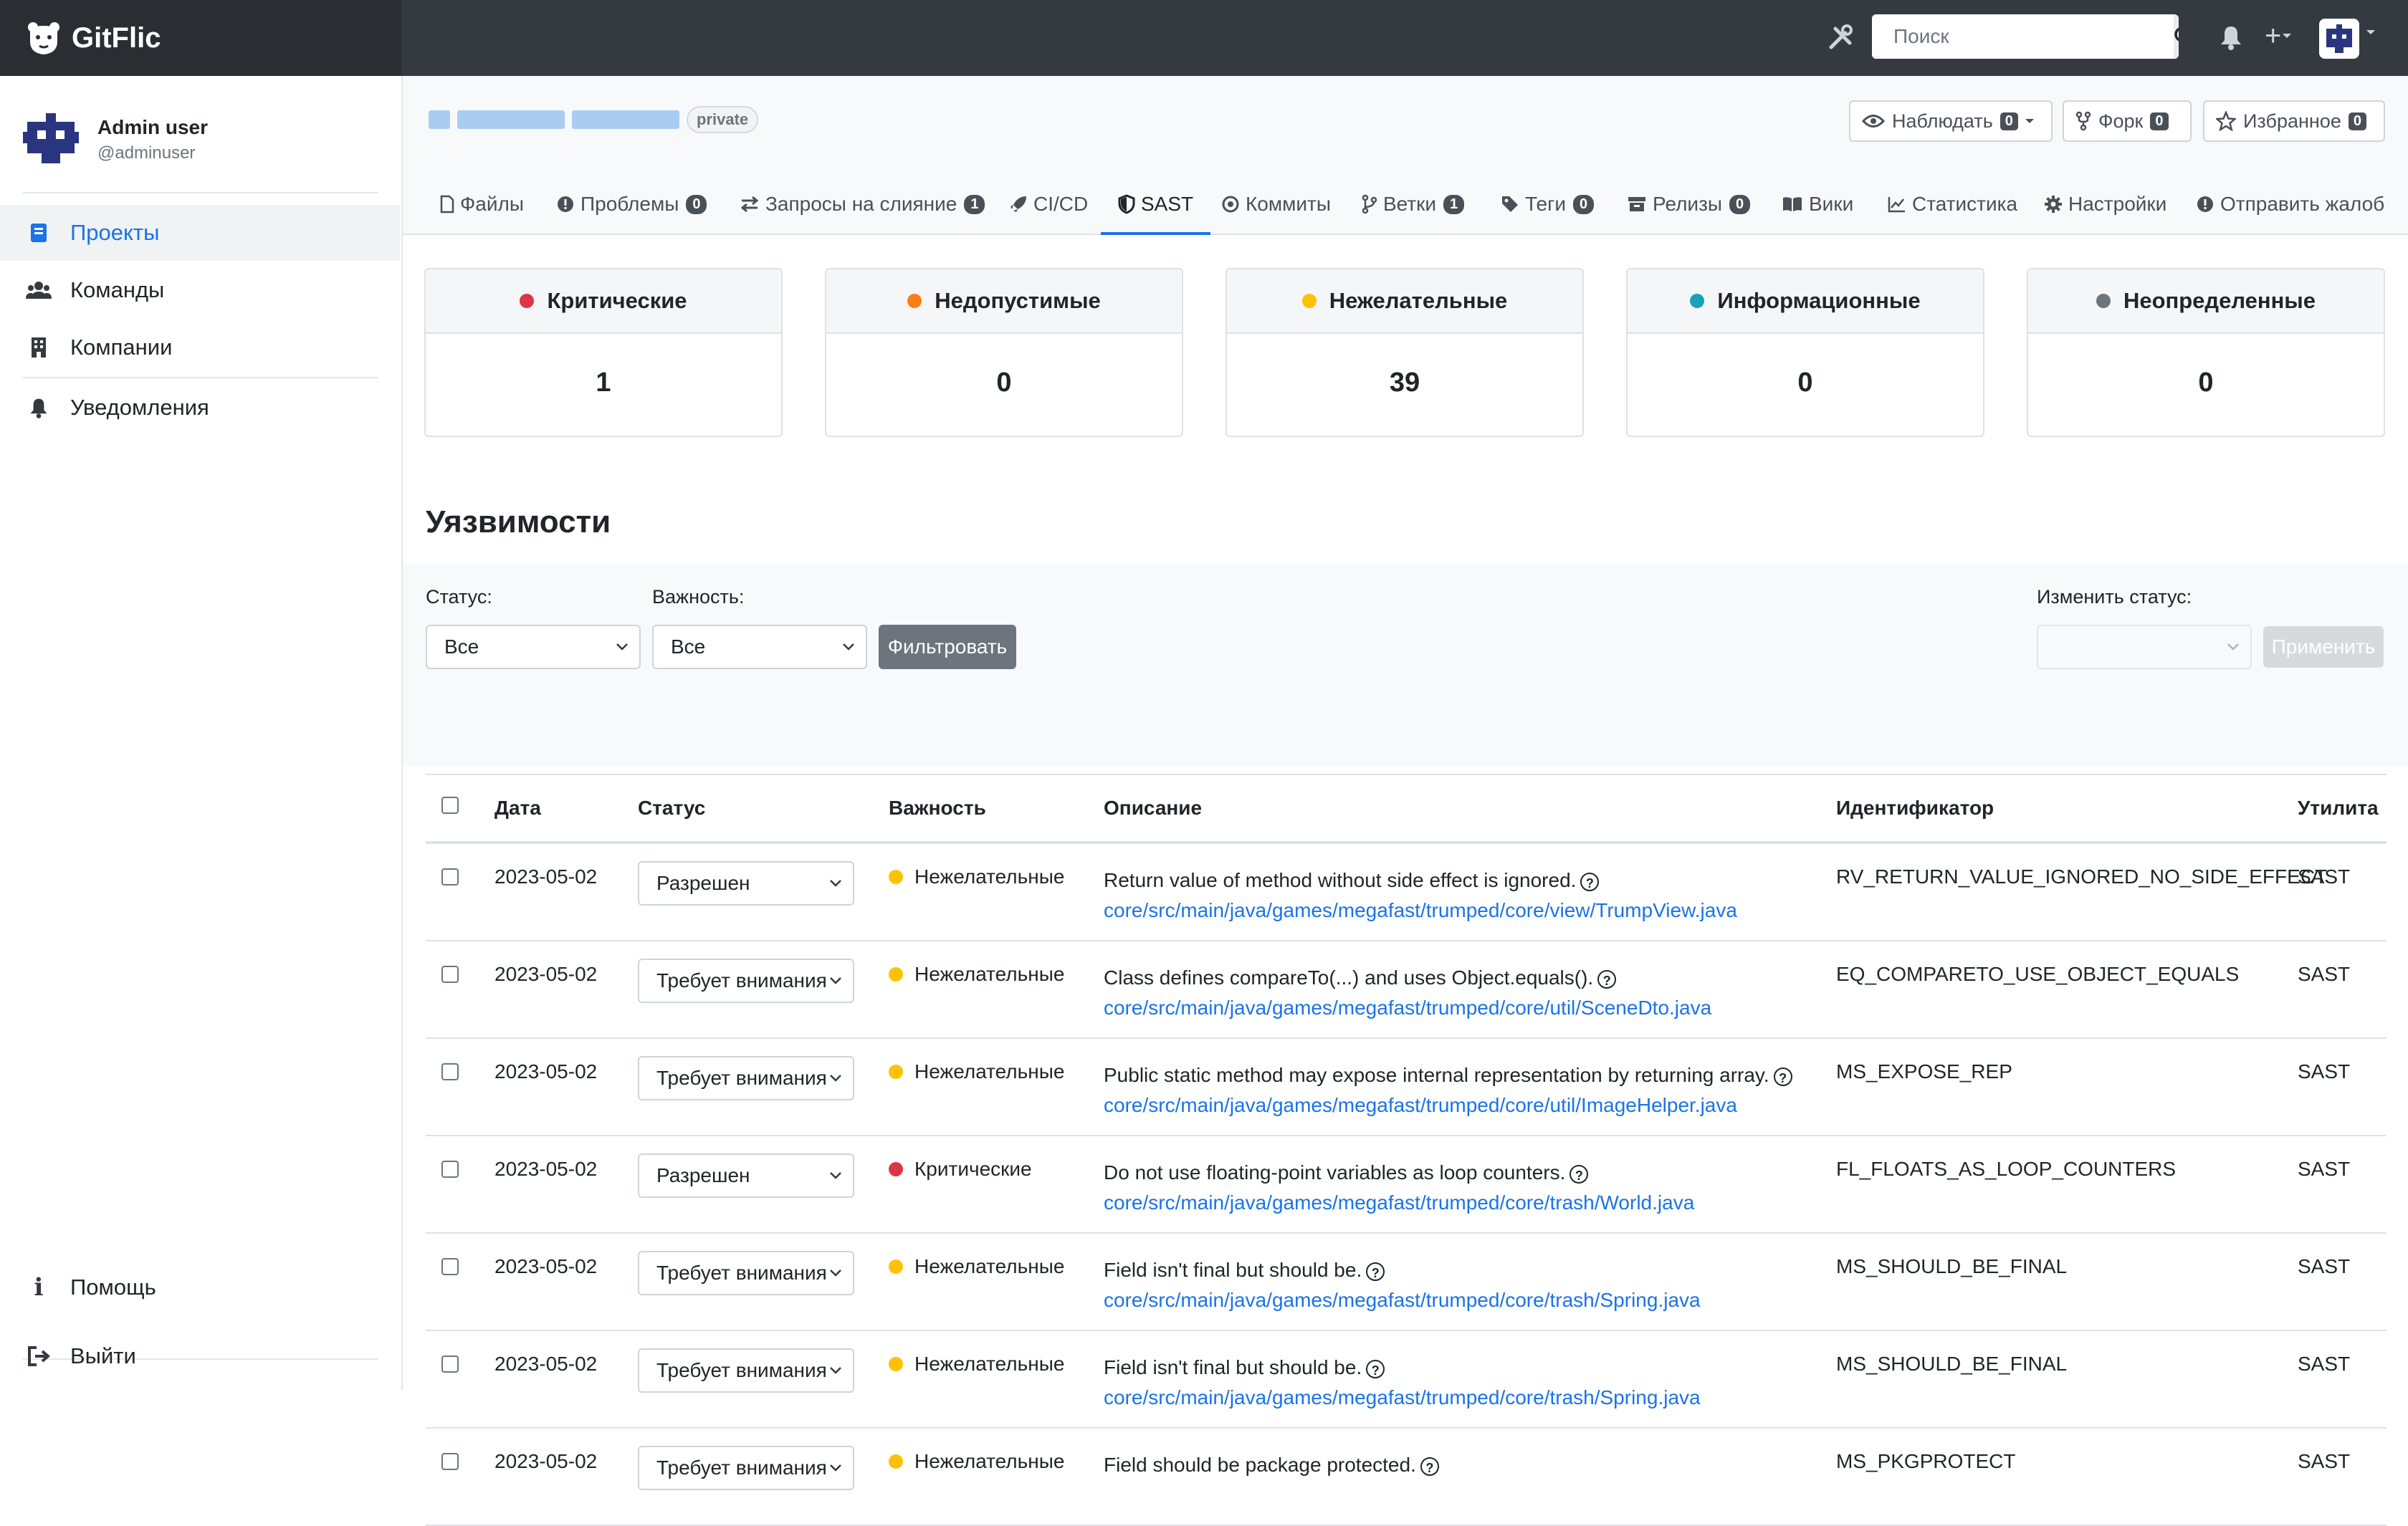  I want to click on change-status-label: Изменить статус:, so click(2114, 597).